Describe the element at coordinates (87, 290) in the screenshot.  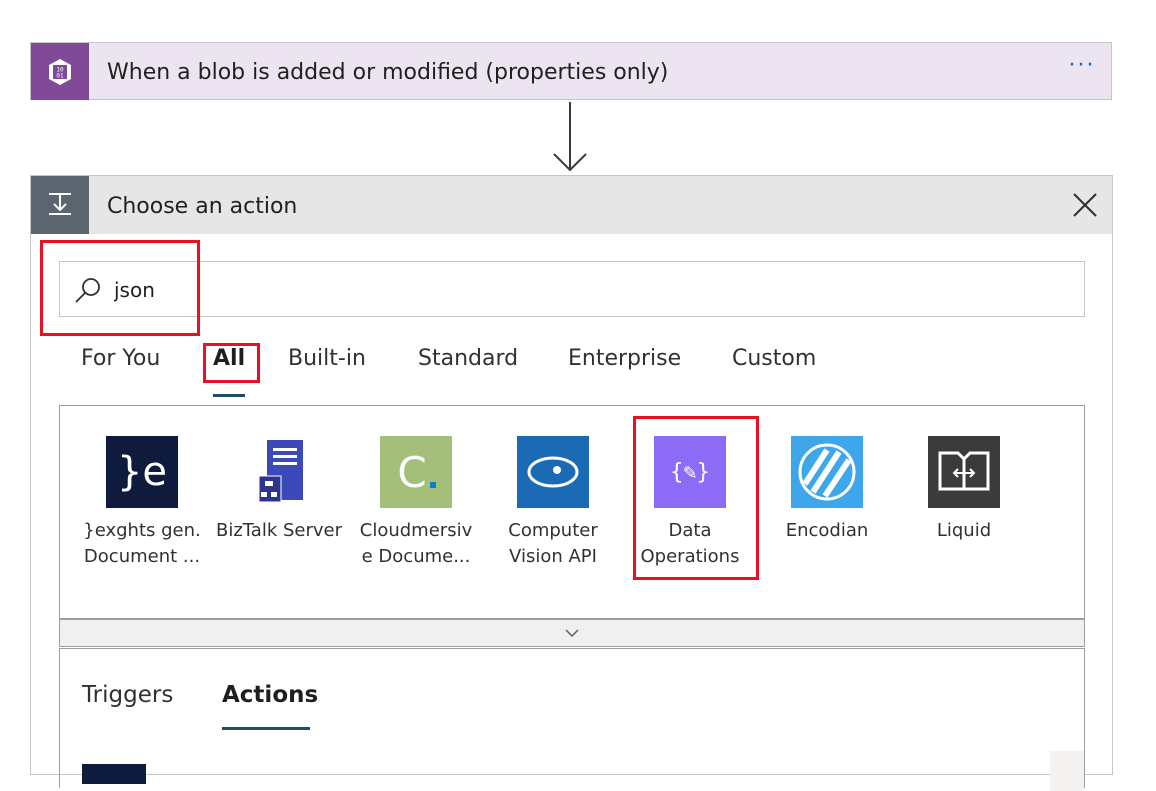
I see `search-icon` at that location.